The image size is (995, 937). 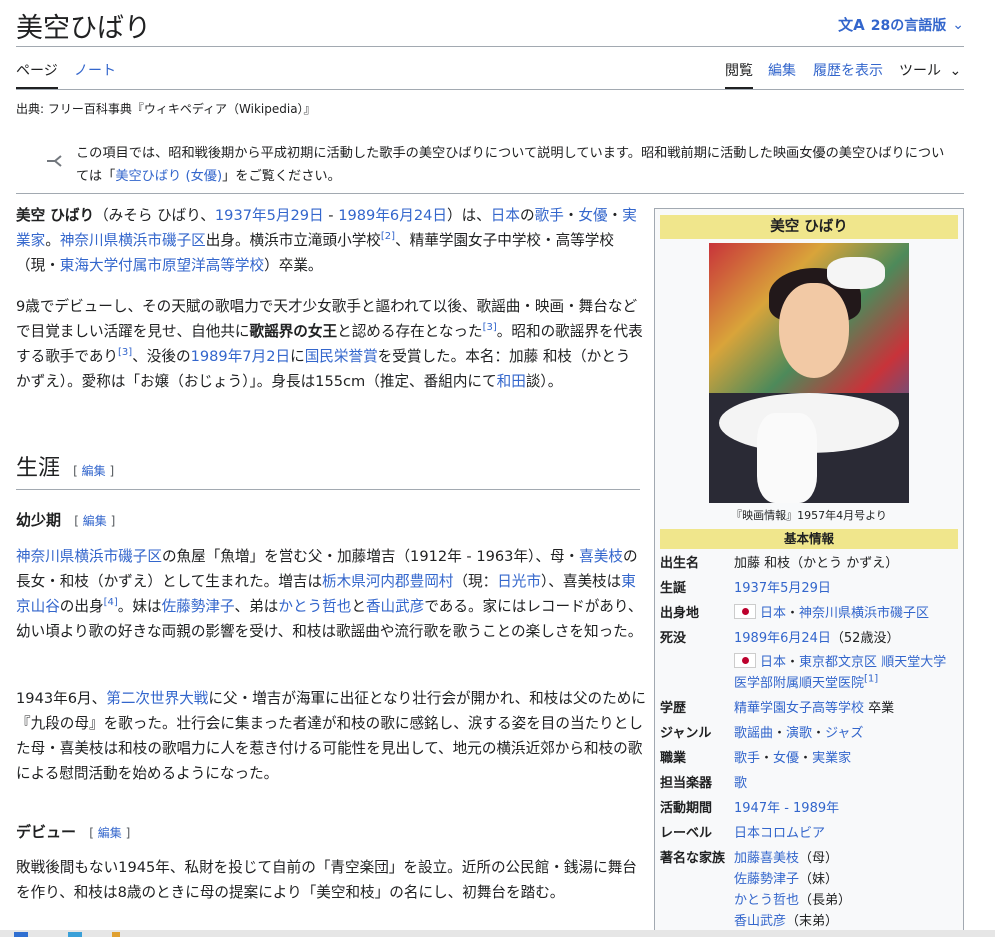 I want to click on row-label: 職業, so click(x=673, y=758).